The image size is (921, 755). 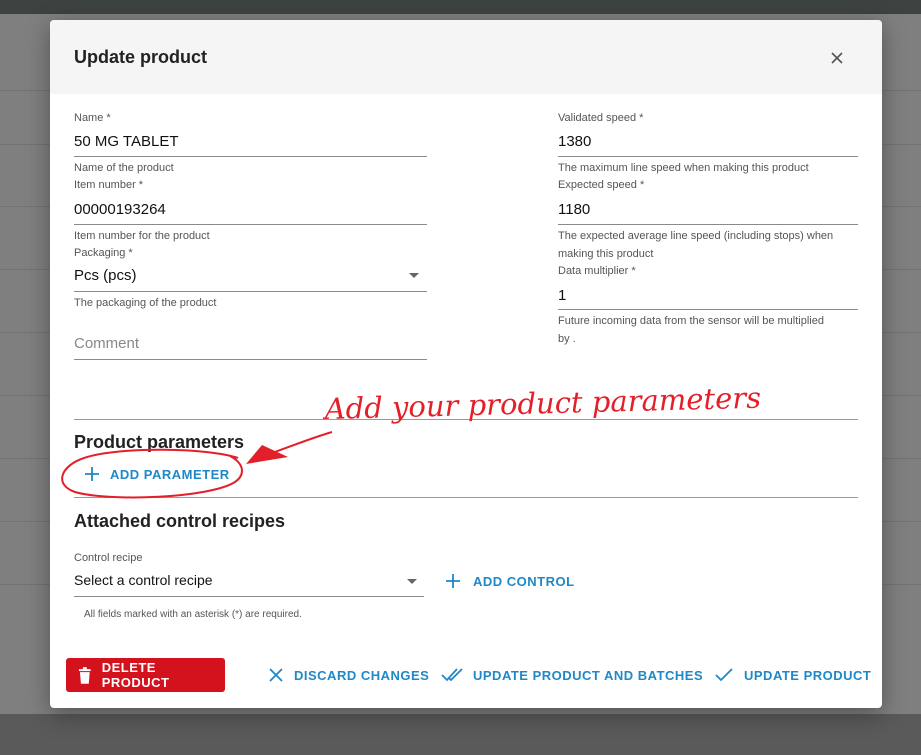 What do you see at coordinates (103, 253) in the screenshot?
I see `packaging-label: Packaging *` at bounding box center [103, 253].